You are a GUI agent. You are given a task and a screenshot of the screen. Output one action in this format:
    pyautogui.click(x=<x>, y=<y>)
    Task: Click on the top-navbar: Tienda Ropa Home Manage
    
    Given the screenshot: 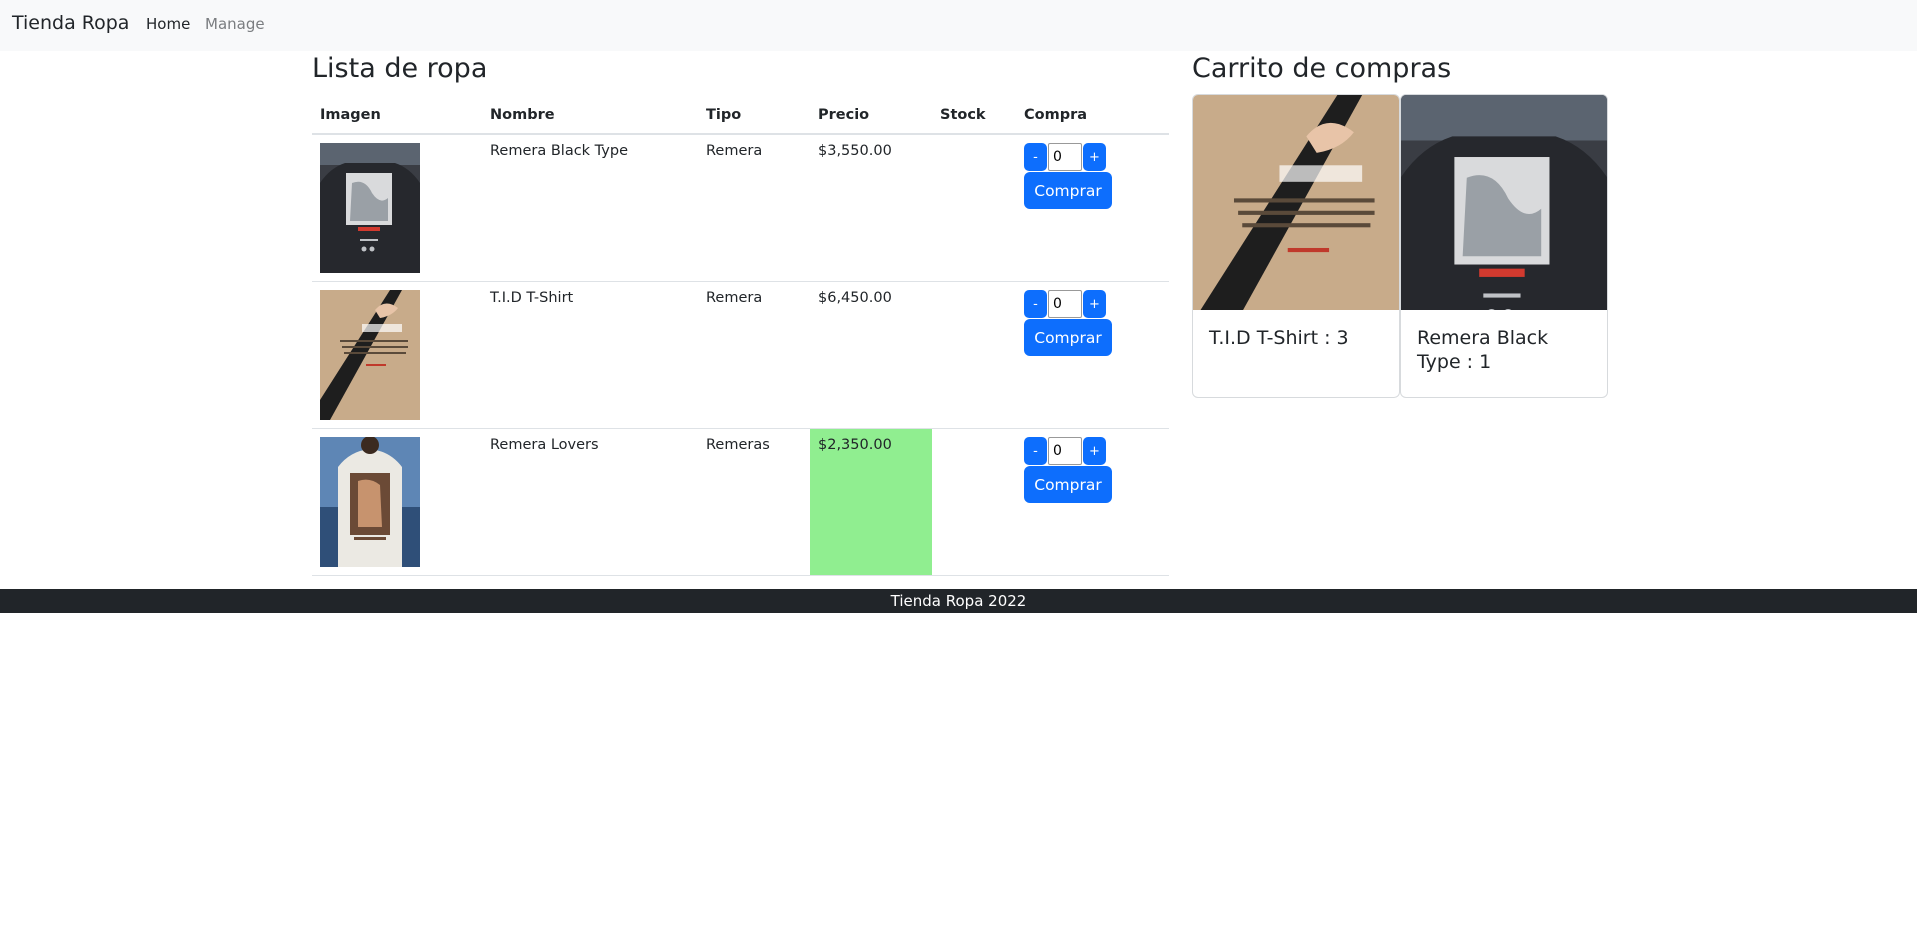 What is the action you would take?
    pyautogui.click(x=958, y=25)
    